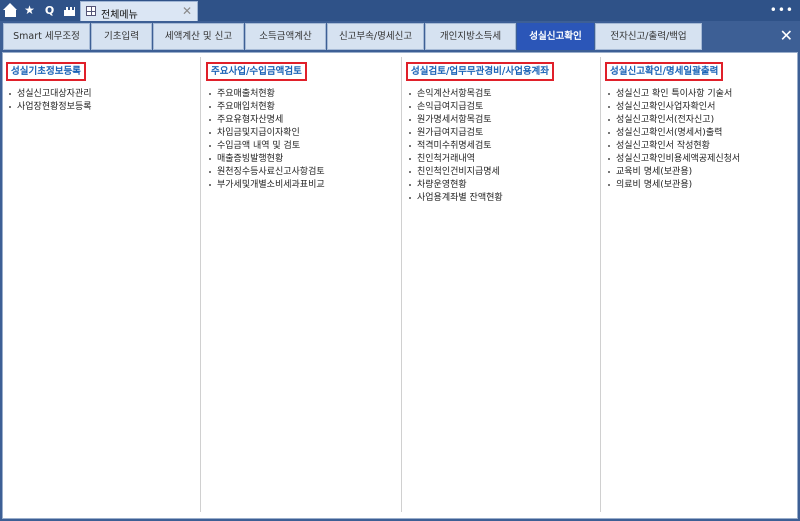  What do you see at coordinates (121, 36) in the screenshot?
I see `tab-basic-input: 기초입력` at bounding box center [121, 36].